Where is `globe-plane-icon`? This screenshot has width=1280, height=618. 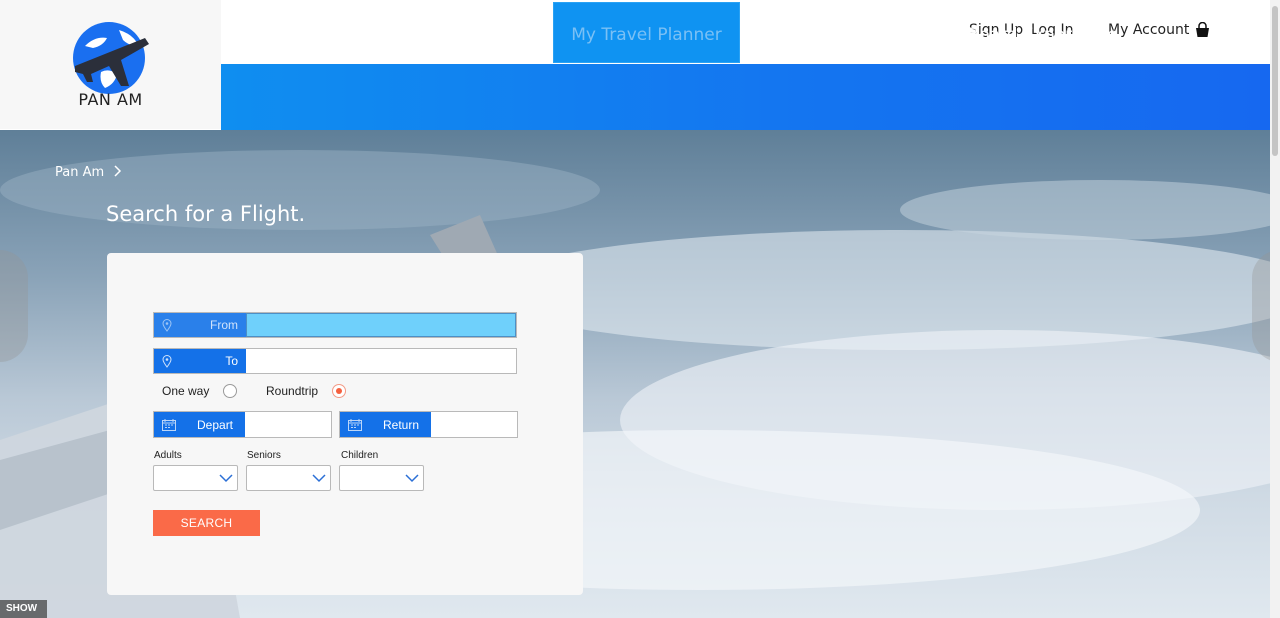
globe-plane-icon is located at coordinates (111, 58).